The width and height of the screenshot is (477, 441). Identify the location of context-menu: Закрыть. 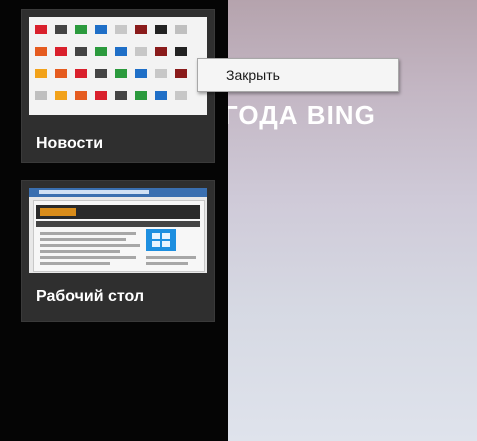
(298, 75).